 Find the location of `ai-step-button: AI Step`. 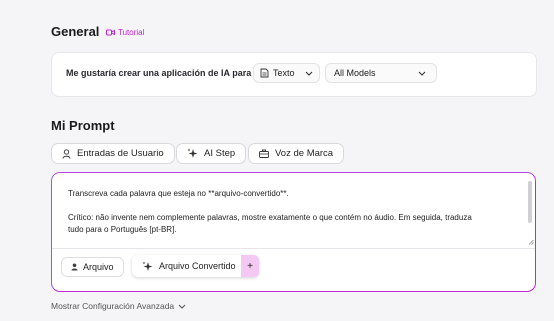

ai-step-button: AI Step is located at coordinates (211, 153).